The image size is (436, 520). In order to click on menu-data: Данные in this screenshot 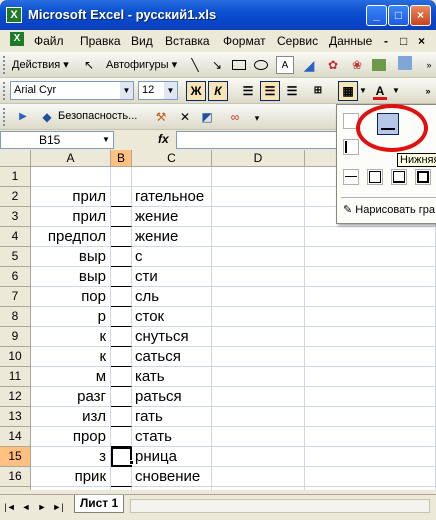, I will do `click(350, 41)`.